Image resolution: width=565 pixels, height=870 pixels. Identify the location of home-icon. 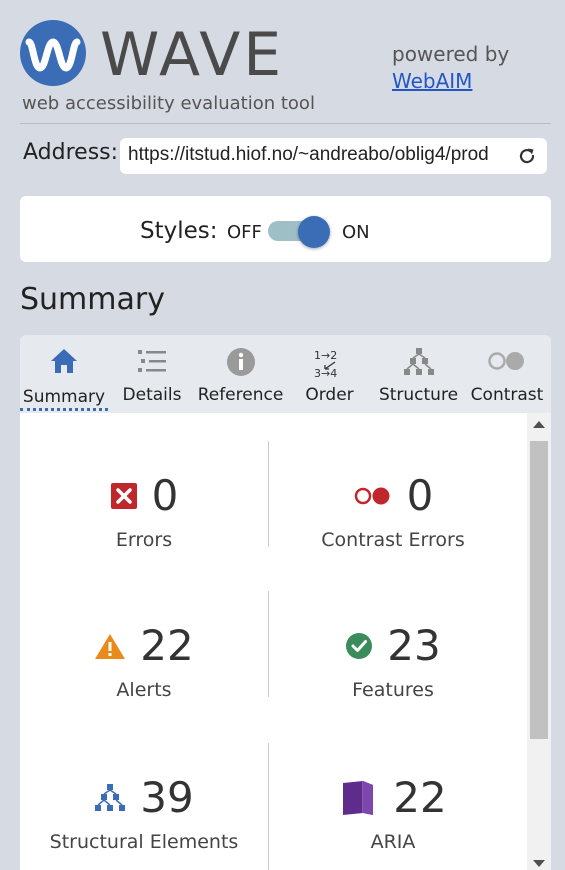
(64, 361).